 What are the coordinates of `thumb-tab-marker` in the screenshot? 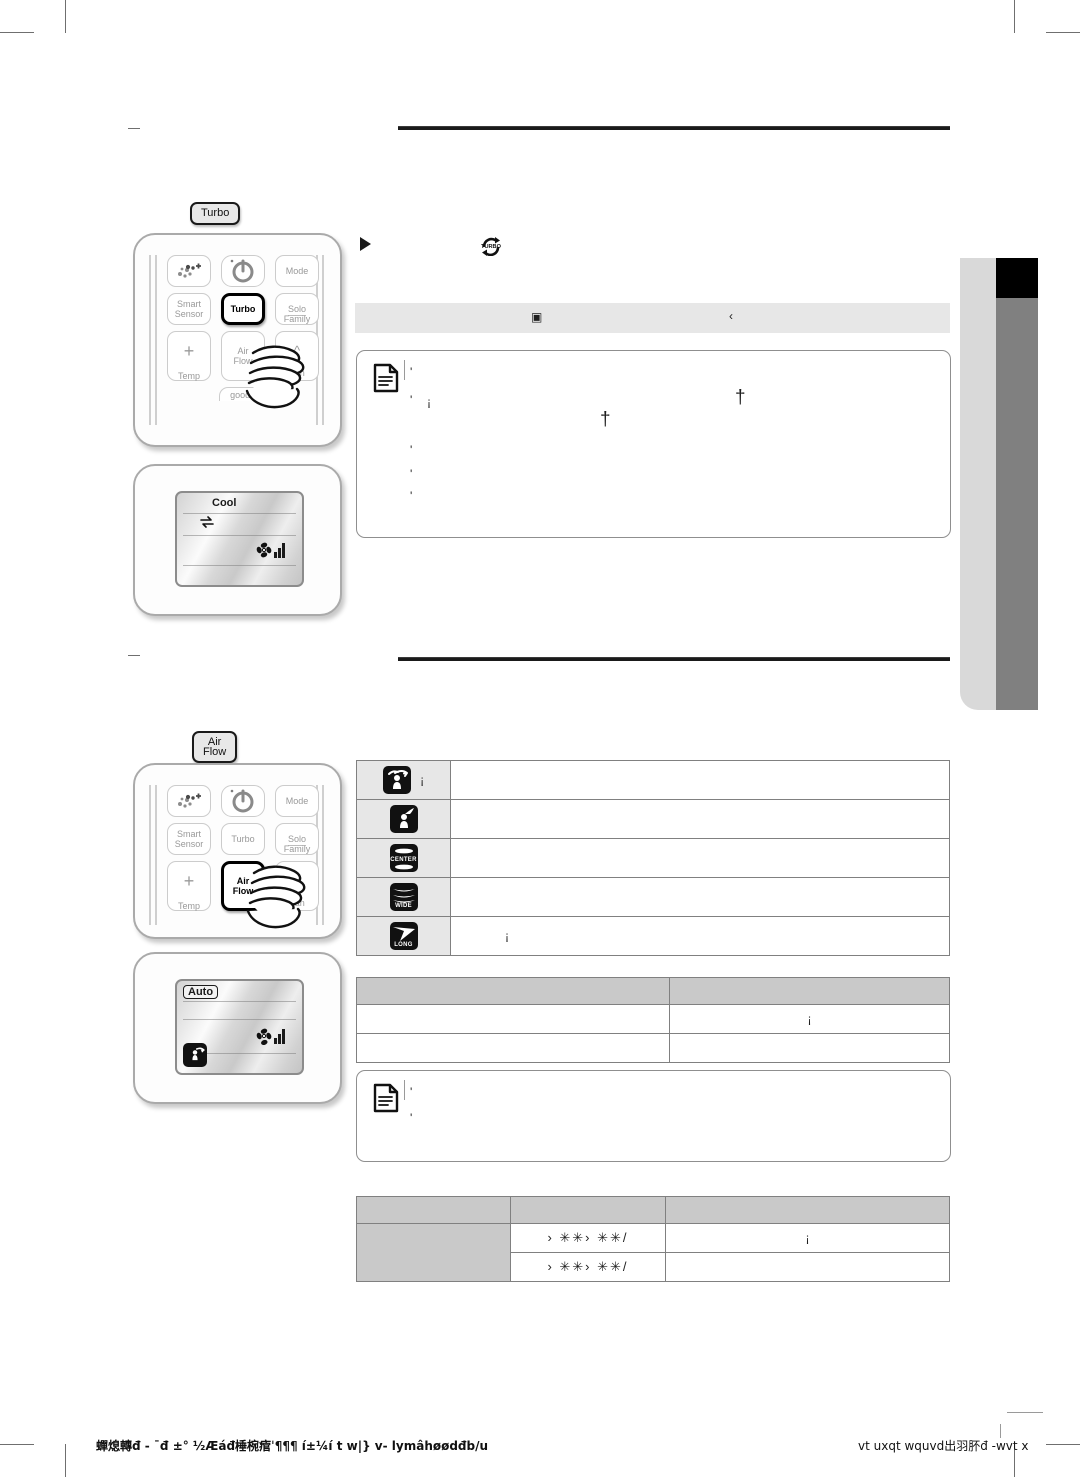 It's located at (1017, 278).